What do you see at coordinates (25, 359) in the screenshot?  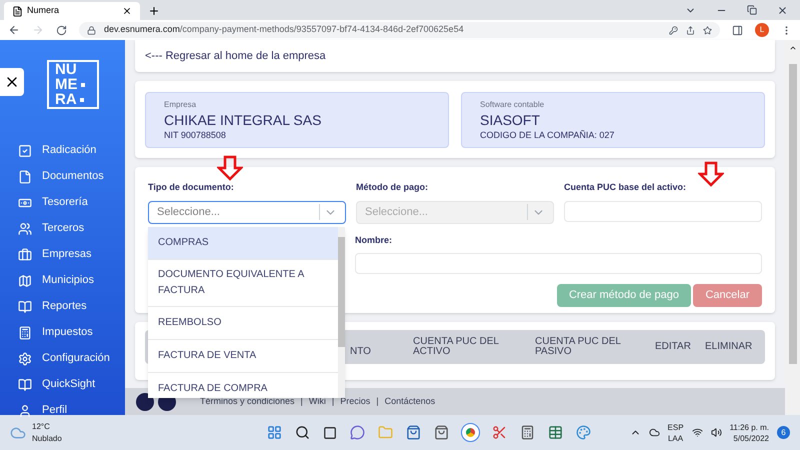 I see `settings-icon` at bounding box center [25, 359].